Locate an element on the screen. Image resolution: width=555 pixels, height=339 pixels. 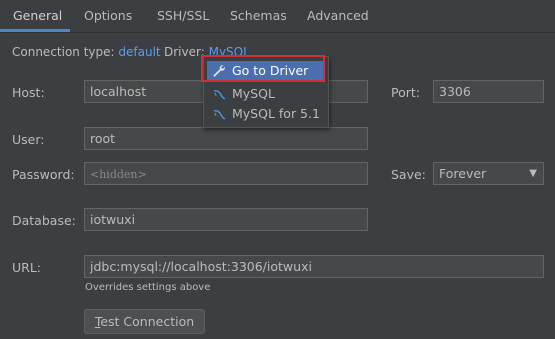
menu-item-label: MySQL for 5.1 is located at coordinates (276, 113).